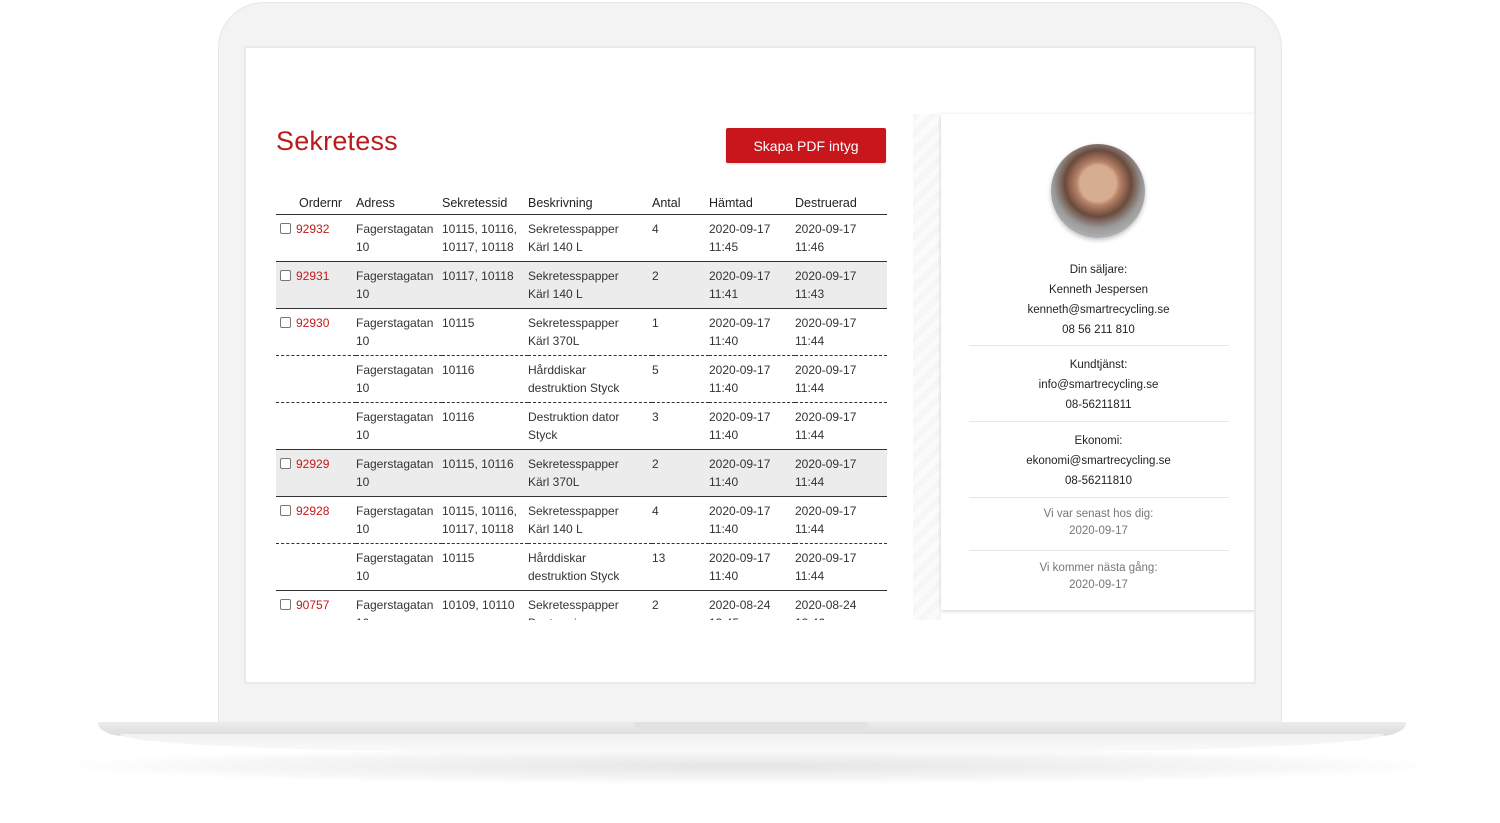  What do you see at coordinates (806, 145) in the screenshot?
I see `create-pdf-button: Skapa PDF intyg` at bounding box center [806, 145].